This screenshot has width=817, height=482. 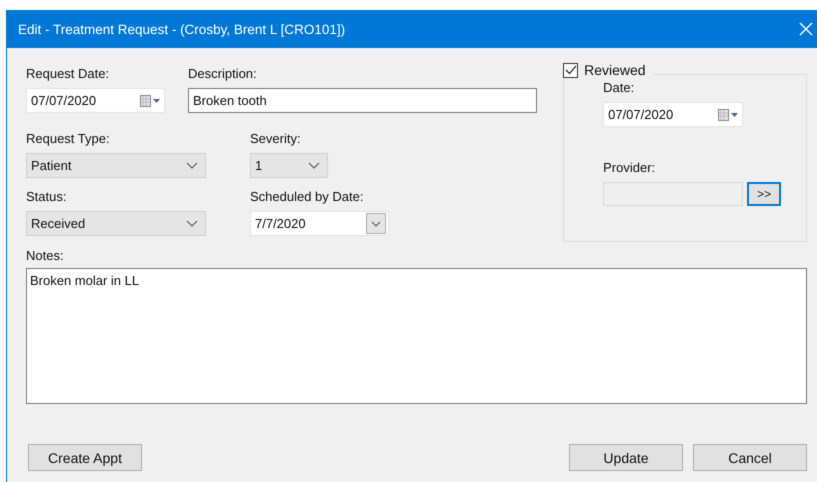 What do you see at coordinates (116, 165) in the screenshot?
I see `request-type-dropdown: Patient` at bounding box center [116, 165].